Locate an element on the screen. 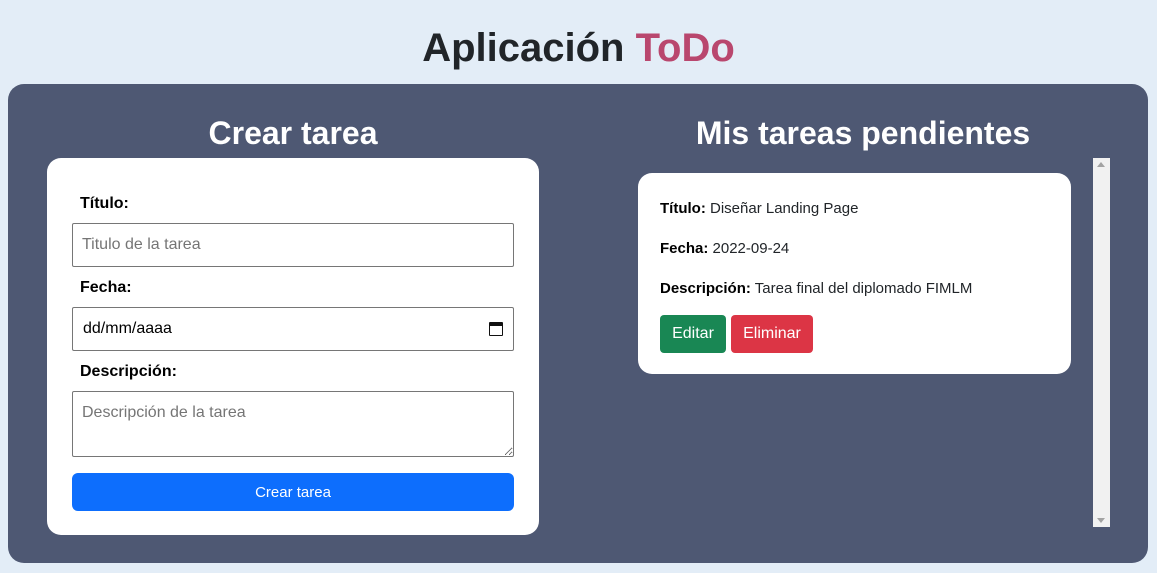 The image size is (1157, 573). edit-task-button: Editar is located at coordinates (693, 334).